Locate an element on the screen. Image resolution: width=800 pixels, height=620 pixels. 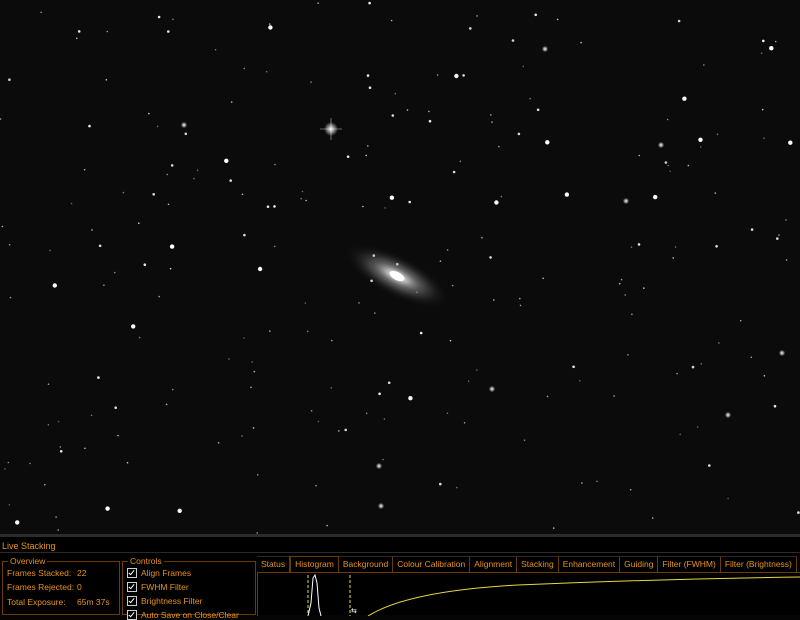
tab-stacking: Stacking is located at coordinates (538, 564).